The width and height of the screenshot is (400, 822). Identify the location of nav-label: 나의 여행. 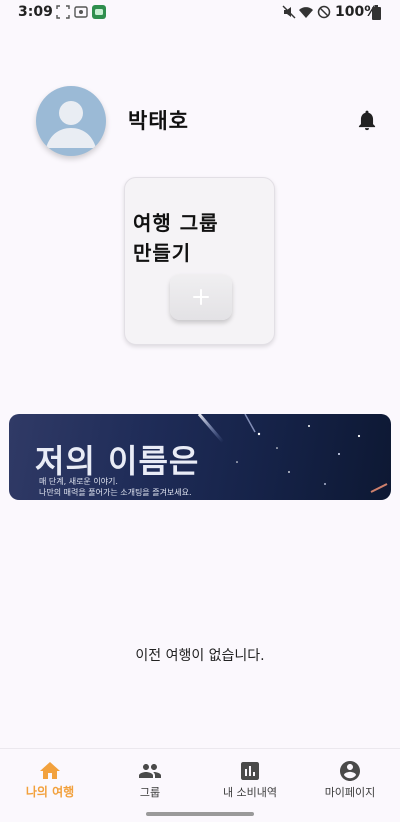
(50, 792).